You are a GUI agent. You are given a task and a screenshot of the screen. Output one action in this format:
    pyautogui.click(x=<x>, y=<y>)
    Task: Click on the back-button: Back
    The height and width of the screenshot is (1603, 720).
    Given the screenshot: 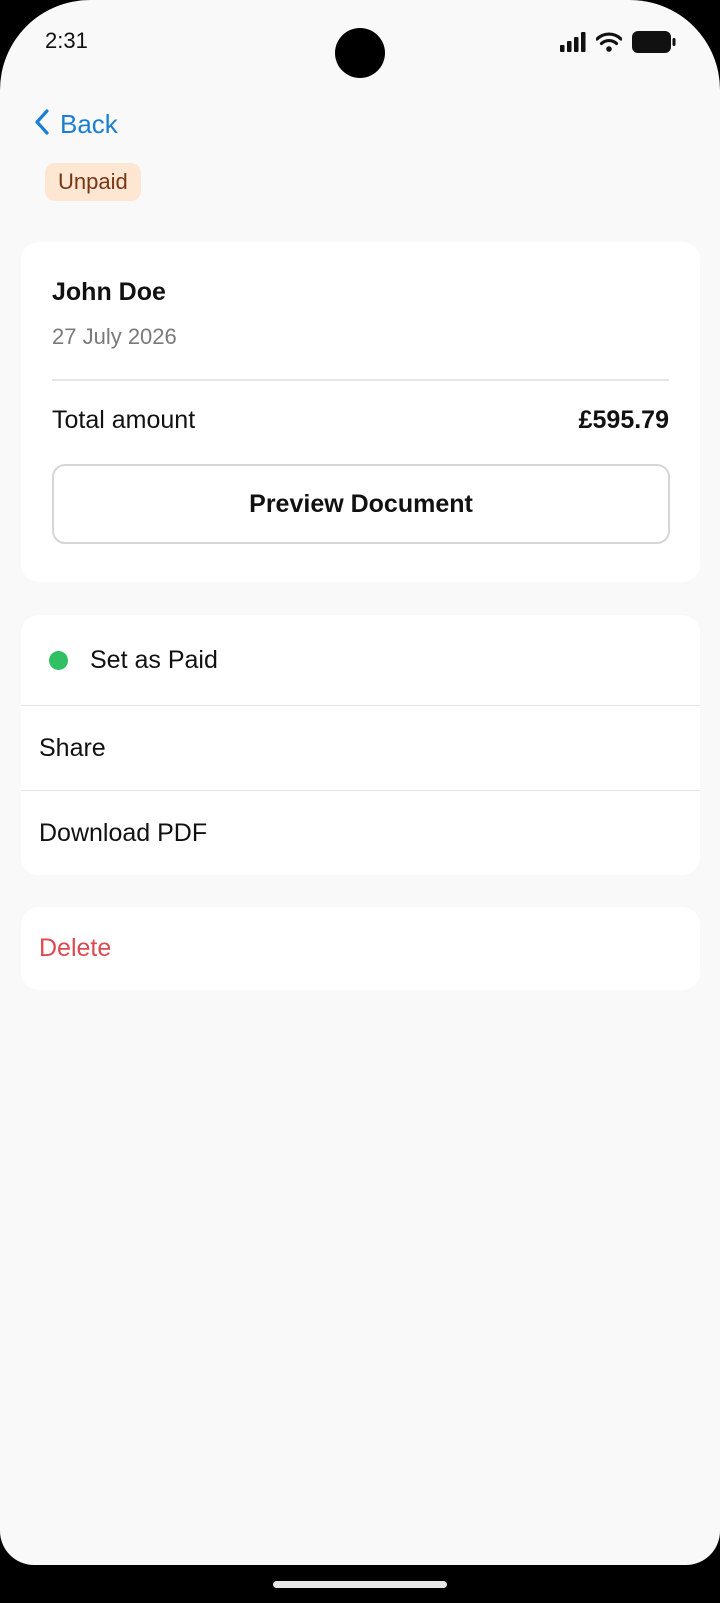 What is the action you would take?
    pyautogui.click(x=76, y=124)
    